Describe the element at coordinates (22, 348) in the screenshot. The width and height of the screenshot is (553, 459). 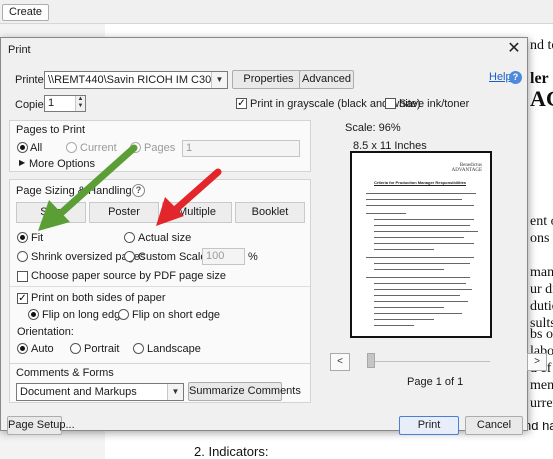
I see `auto-orientation-radio` at that location.